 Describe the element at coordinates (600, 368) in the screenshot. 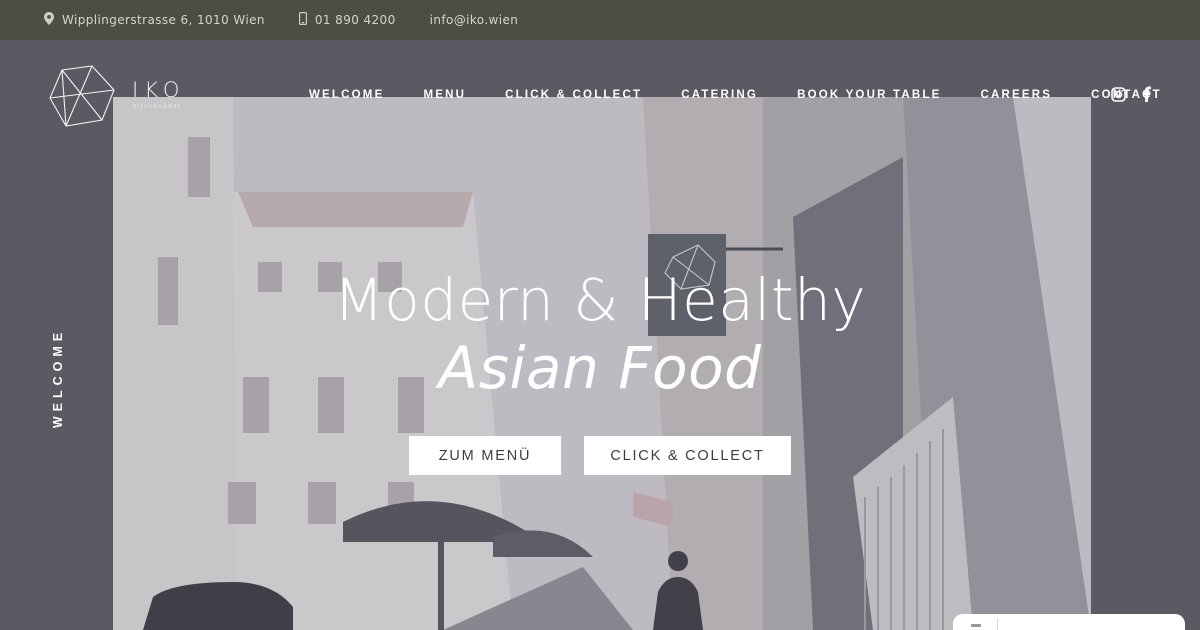

I see `hero-headline-line2: Asian Food` at that location.